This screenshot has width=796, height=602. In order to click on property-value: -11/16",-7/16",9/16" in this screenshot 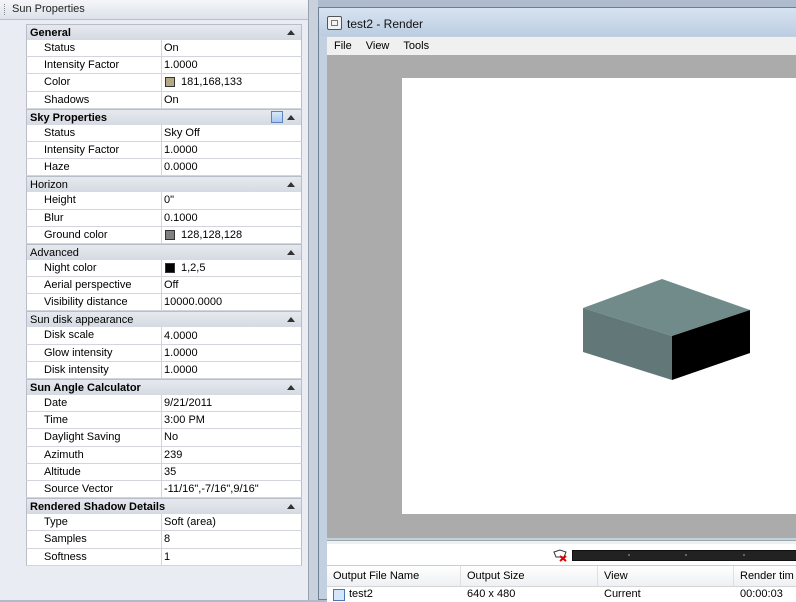, I will do `click(231, 489)`.